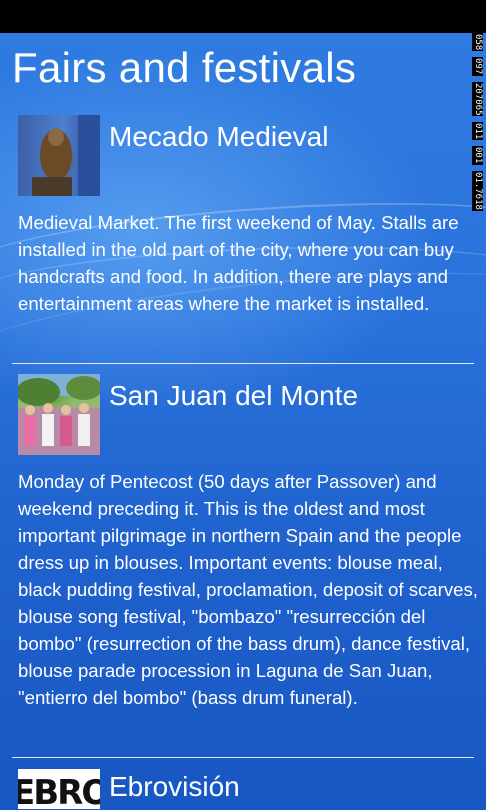  I want to click on debug-counter: 058, so click(477, 42).